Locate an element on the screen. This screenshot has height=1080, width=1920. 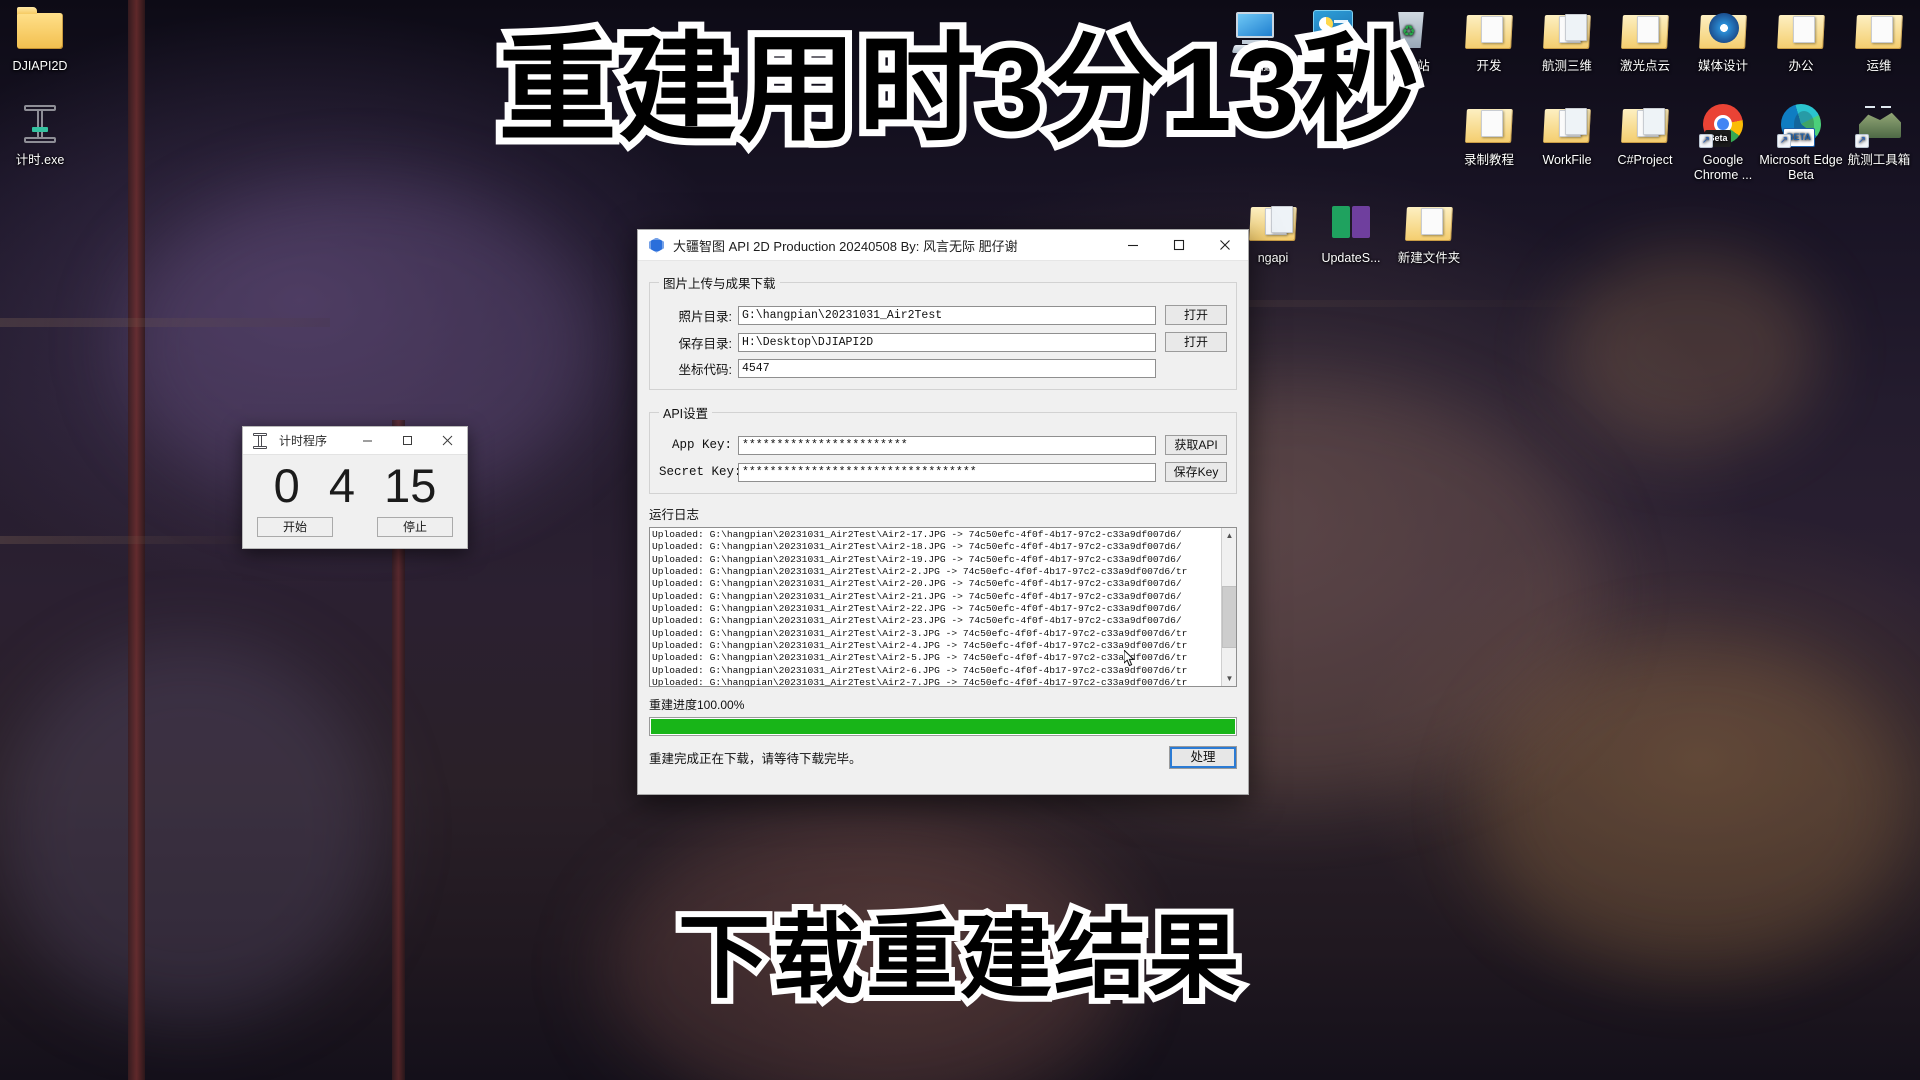
desktop-icon-workfile: WorkFile is located at coordinates (1567, 134).